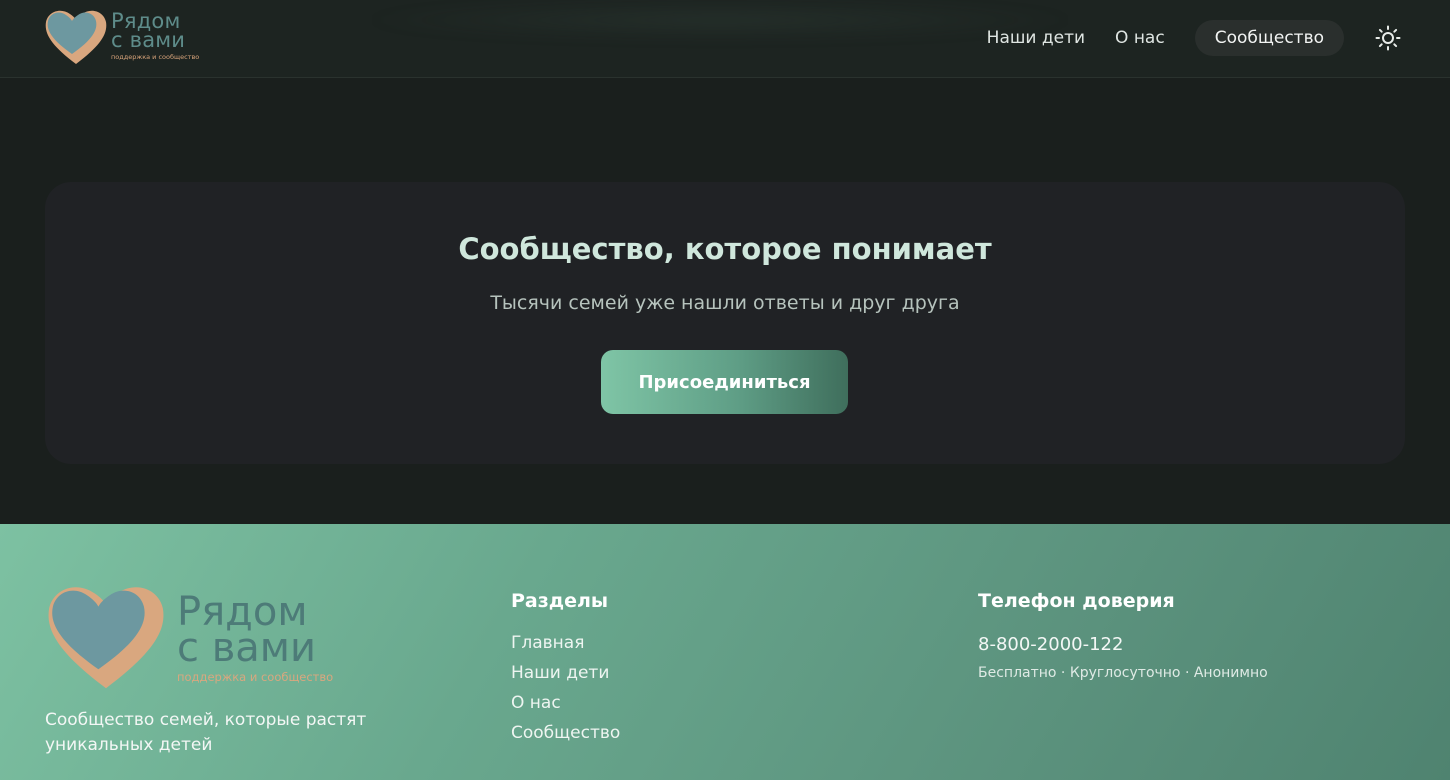 The image size is (1450, 780). What do you see at coordinates (1140, 38) in the screenshot?
I see `nav-item-about: О нас` at bounding box center [1140, 38].